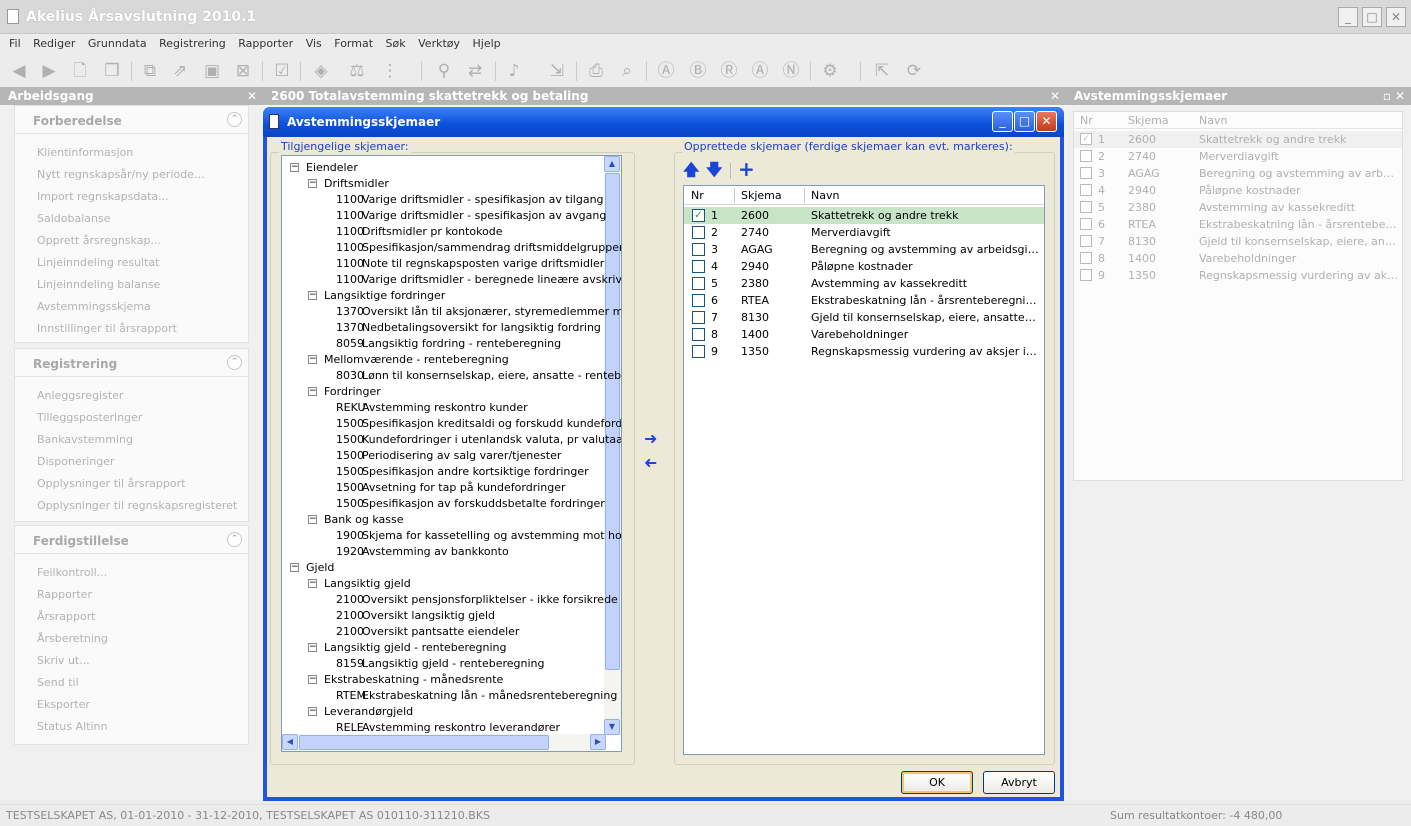 Image resolution: width=1411 pixels, height=826 pixels. Describe the element at coordinates (424, 742) in the screenshot. I see `scroll-thumb` at that location.